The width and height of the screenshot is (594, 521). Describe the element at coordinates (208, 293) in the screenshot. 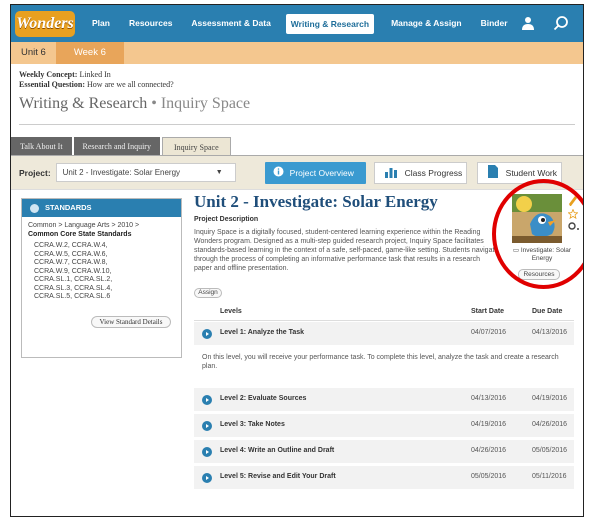

I see `assign-button: Assign` at that location.